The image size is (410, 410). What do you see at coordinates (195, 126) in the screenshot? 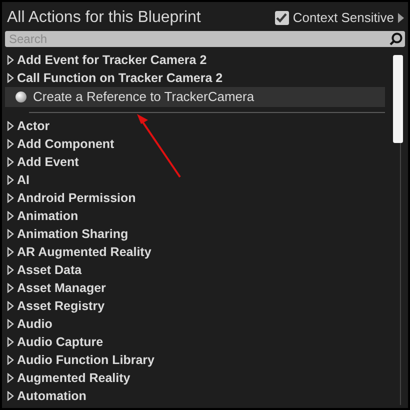
I see `category-item: Actor` at bounding box center [195, 126].